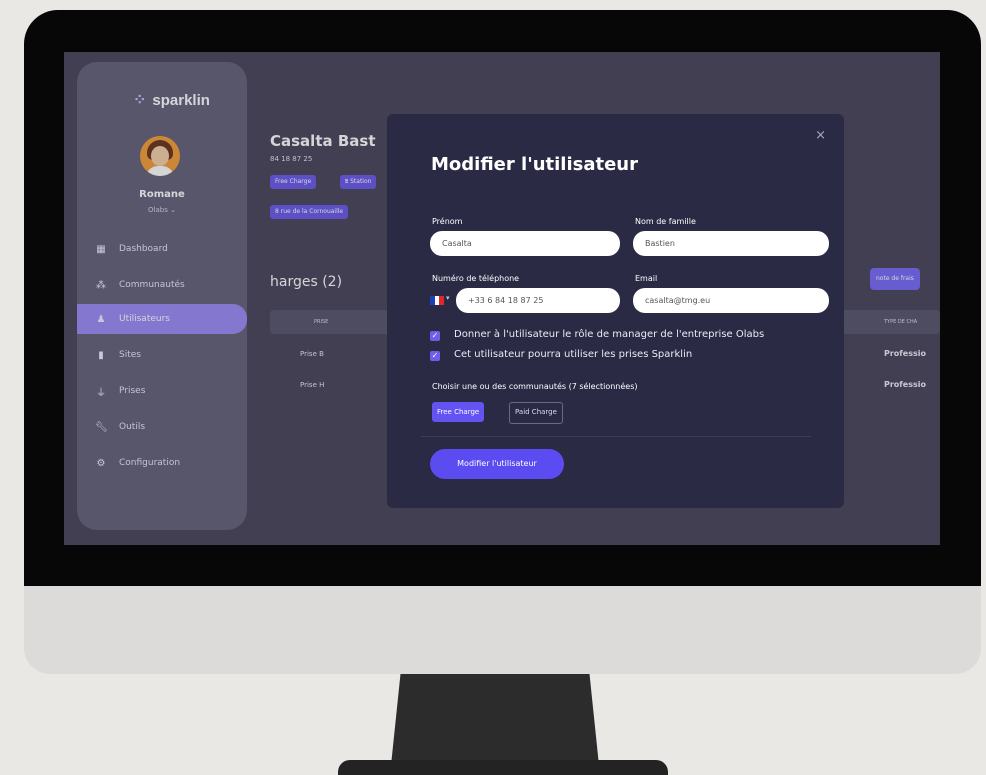 The width and height of the screenshot is (986, 775). Describe the element at coordinates (442, 300) in the screenshot. I see `flag-stripe-red` at that location.